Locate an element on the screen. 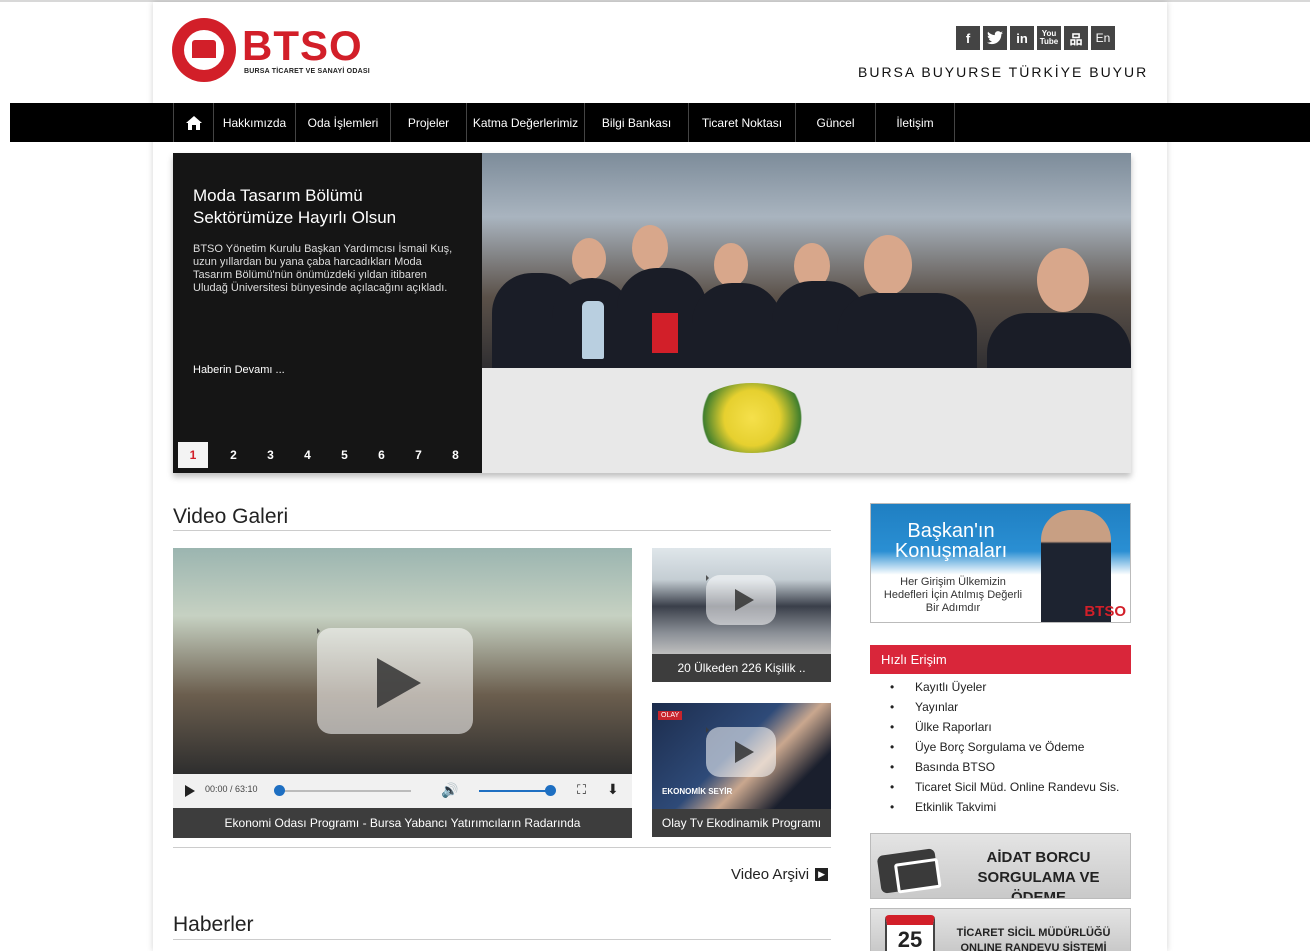  slogan: BURSA BUYURSE TÜRKİYE BUYUR is located at coordinates (1003, 72).